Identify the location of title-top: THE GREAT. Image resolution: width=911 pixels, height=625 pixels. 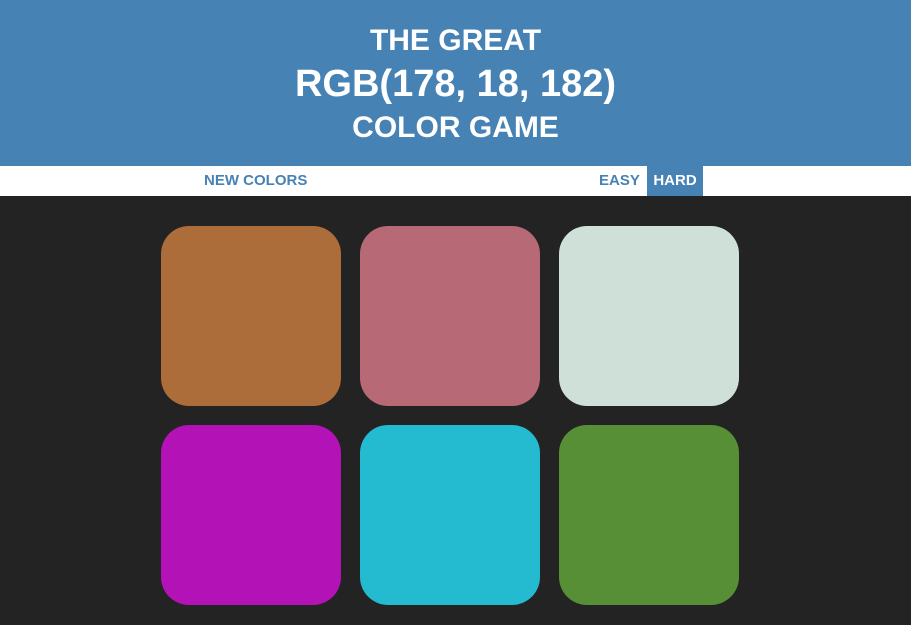
(455, 40).